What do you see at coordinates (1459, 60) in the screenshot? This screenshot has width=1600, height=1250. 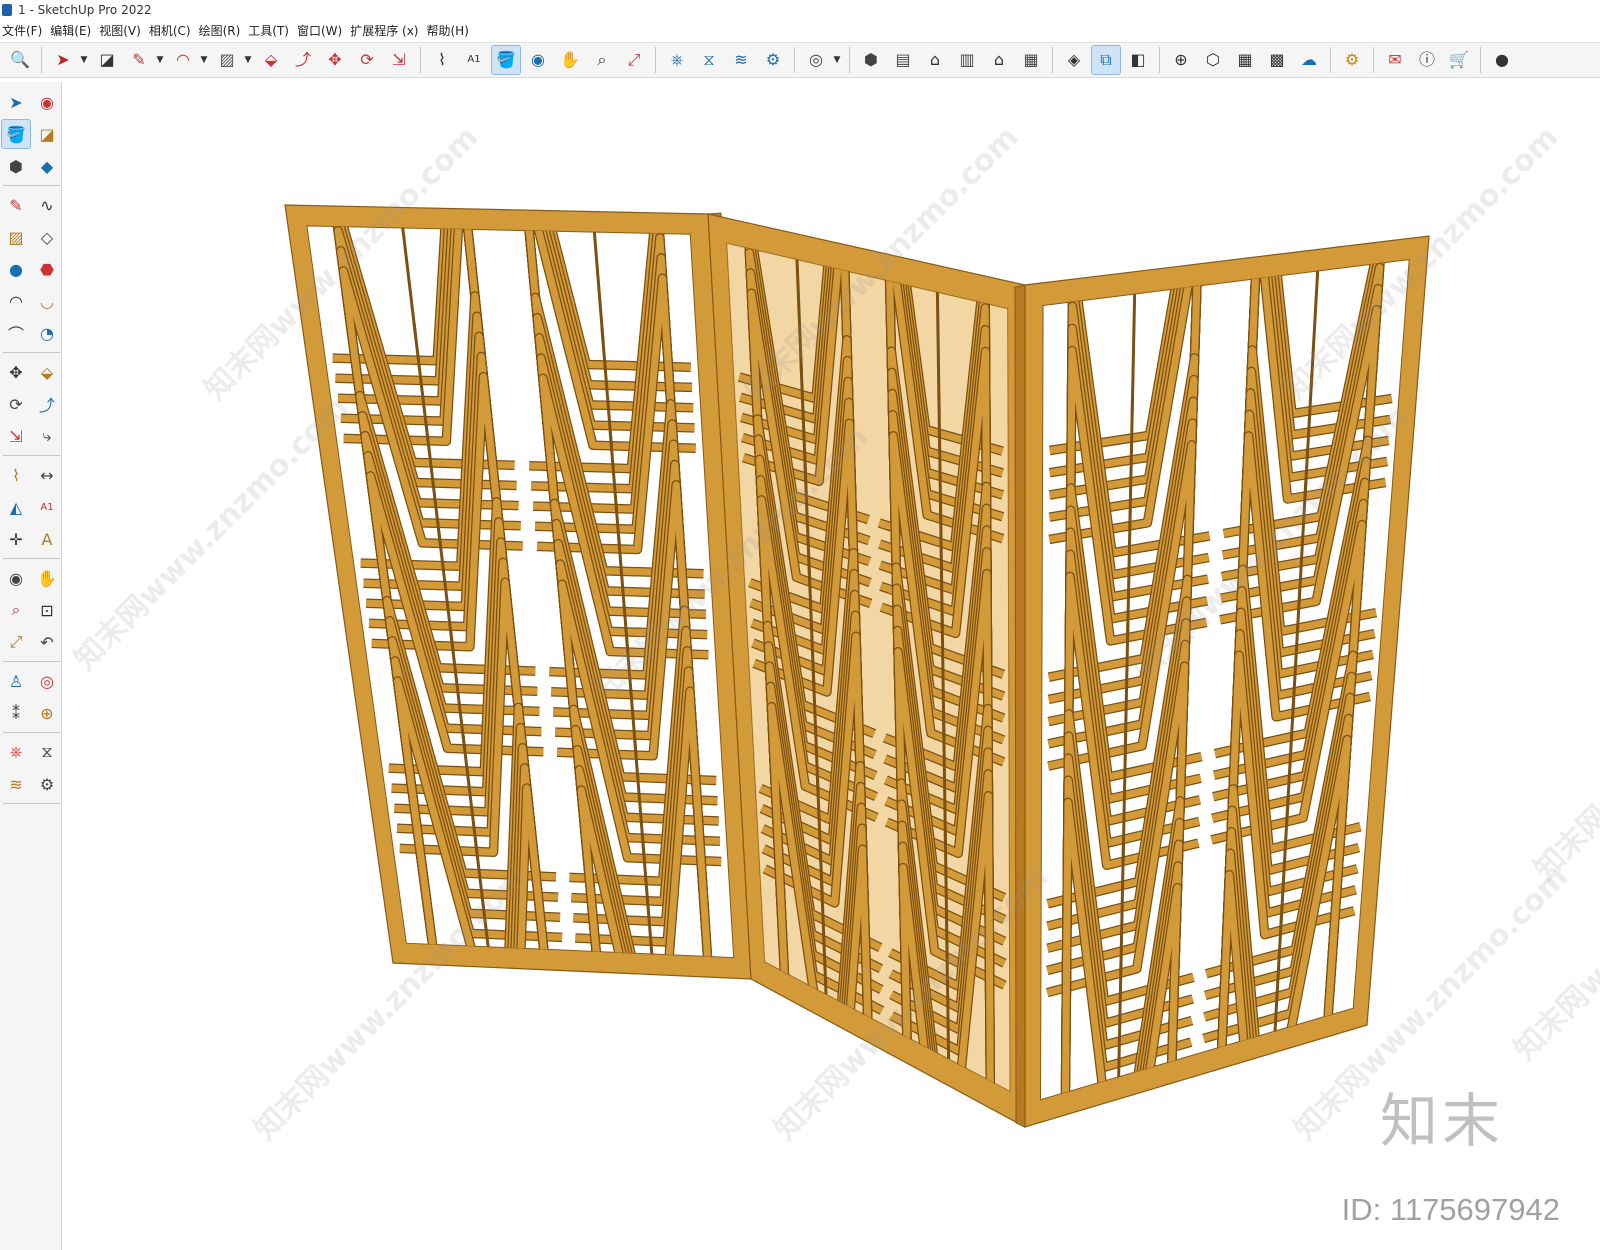 I see `cart-icon: 🛒` at bounding box center [1459, 60].